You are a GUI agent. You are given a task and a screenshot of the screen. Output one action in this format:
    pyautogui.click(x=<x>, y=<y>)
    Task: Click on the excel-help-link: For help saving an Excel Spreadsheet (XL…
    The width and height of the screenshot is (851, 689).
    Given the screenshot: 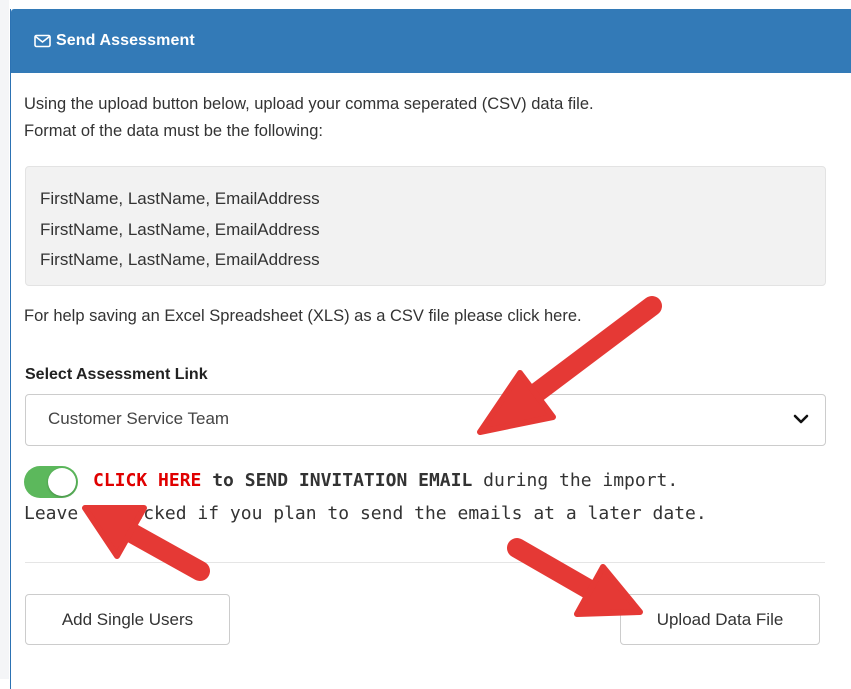 What is the action you would take?
    pyautogui.click(x=303, y=316)
    